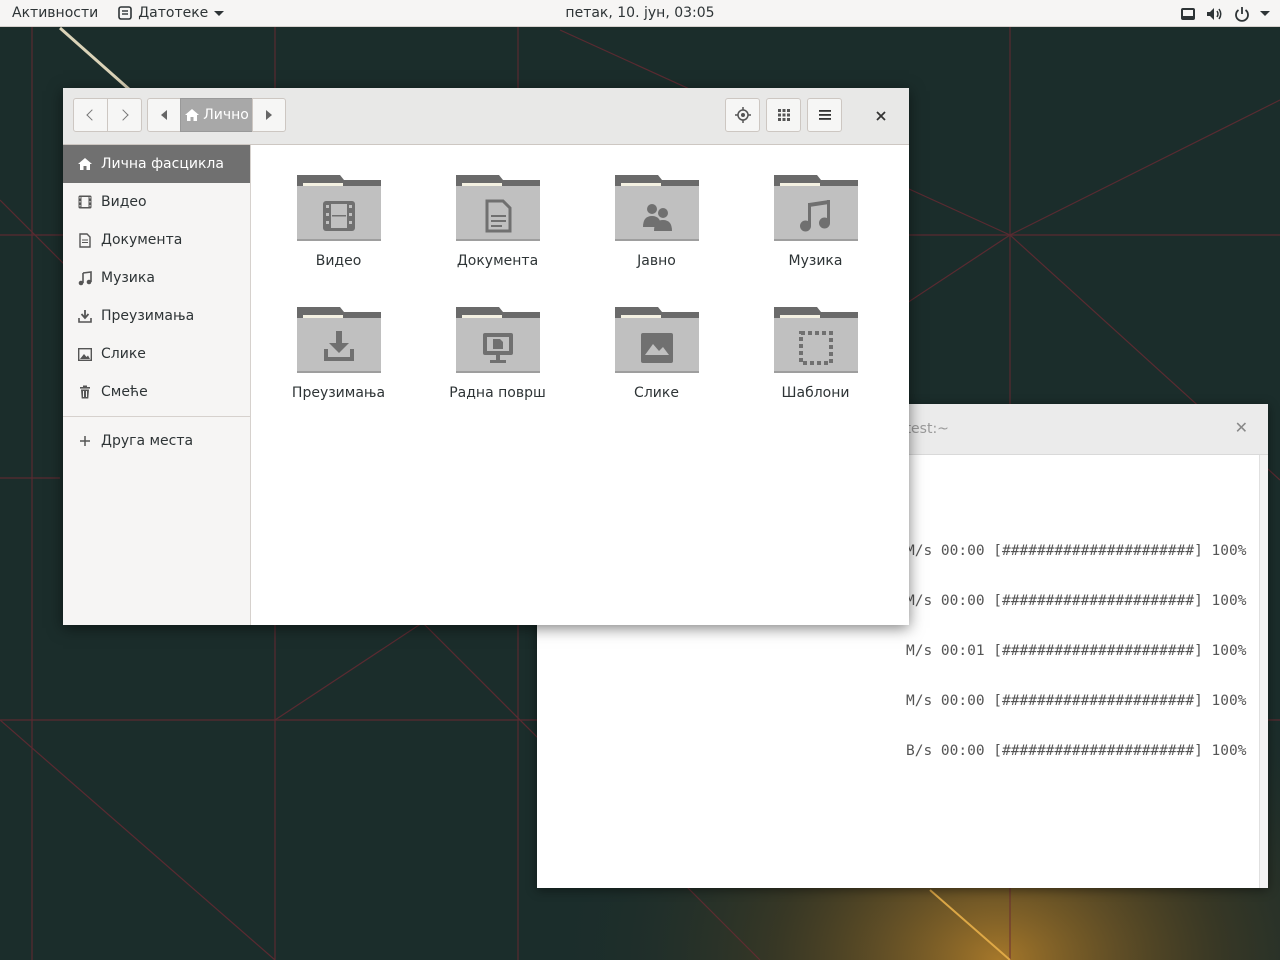  Describe the element at coordinates (55, 13) in the screenshot. I see `activities-button: Активности` at that location.